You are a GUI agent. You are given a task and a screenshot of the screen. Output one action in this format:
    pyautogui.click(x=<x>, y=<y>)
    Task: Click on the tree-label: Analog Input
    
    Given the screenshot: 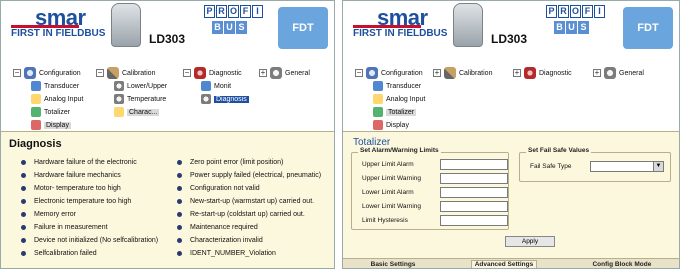 What is the action you would take?
    pyautogui.click(x=64, y=99)
    